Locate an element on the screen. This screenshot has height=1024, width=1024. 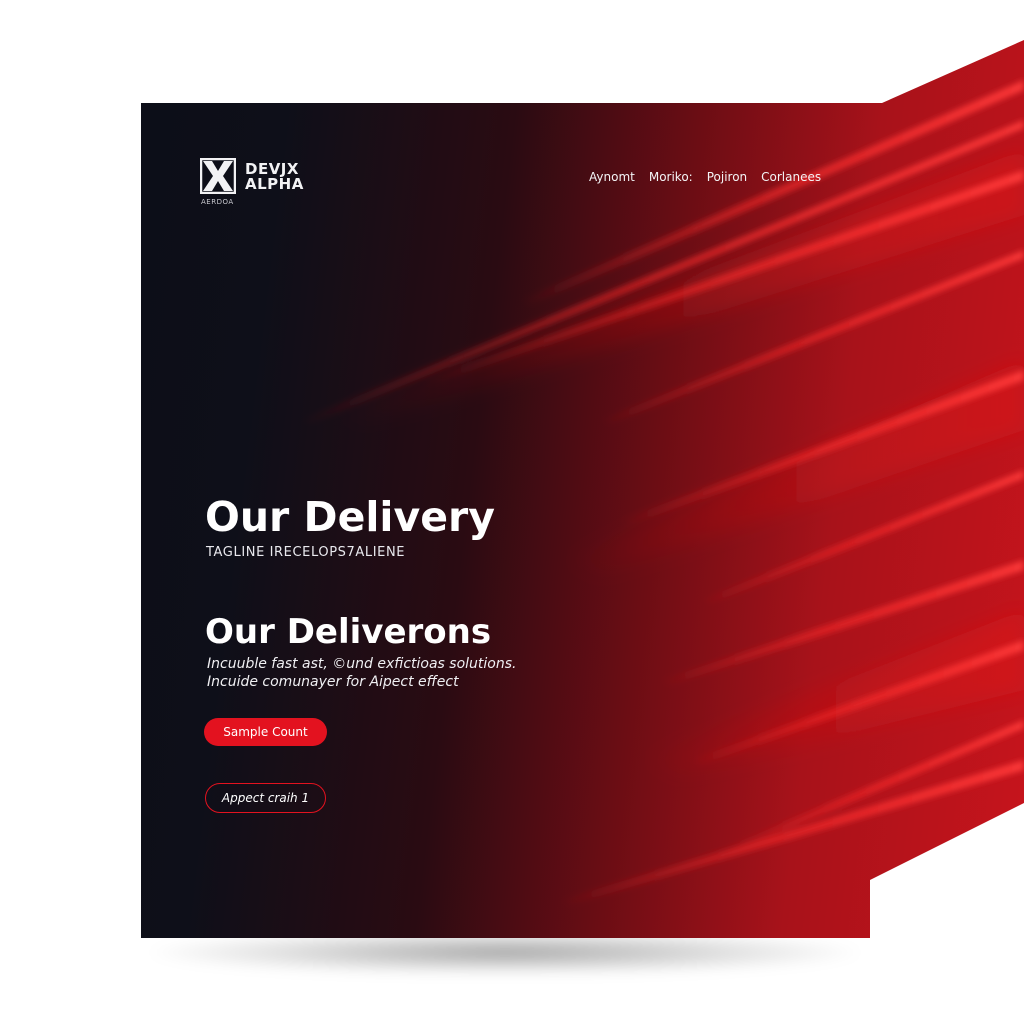
sample-count-button: Sample Count is located at coordinates (265, 732).